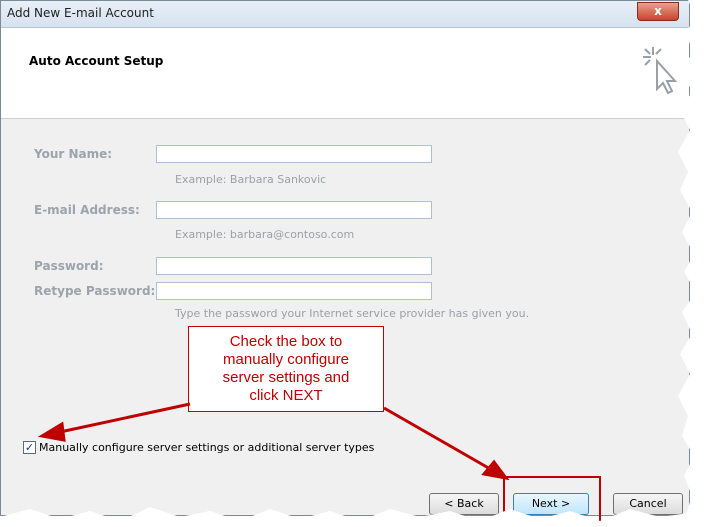 The image size is (704, 527). I want to click on email-address-input, so click(294, 210).